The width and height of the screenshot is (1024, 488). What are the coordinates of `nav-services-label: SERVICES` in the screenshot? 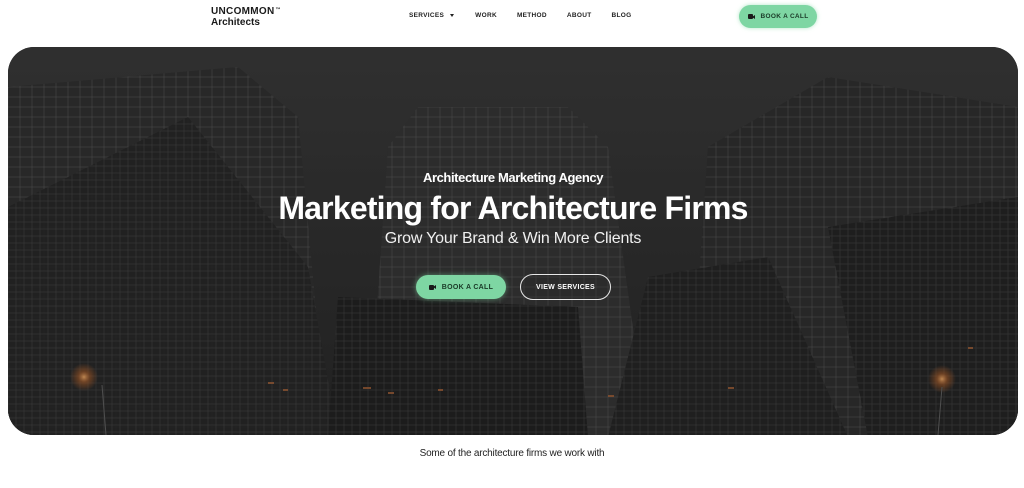 It's located at (427, 15).